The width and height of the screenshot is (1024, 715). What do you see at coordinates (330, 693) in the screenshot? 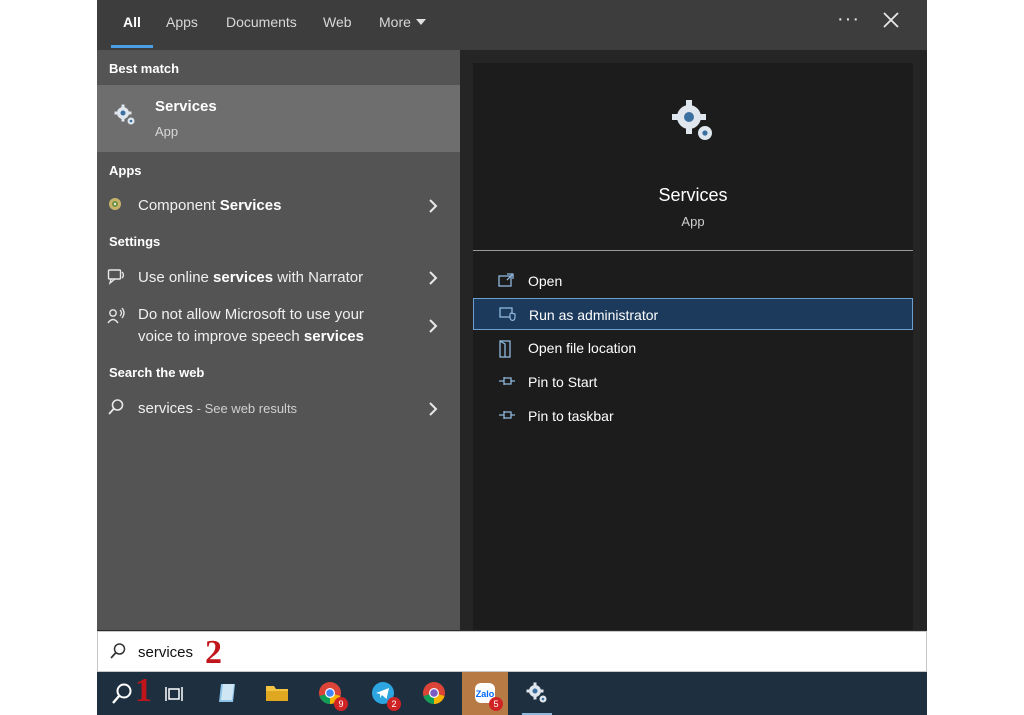
I see `taskbar-chrome: 9` at bounding box center [330, 693].